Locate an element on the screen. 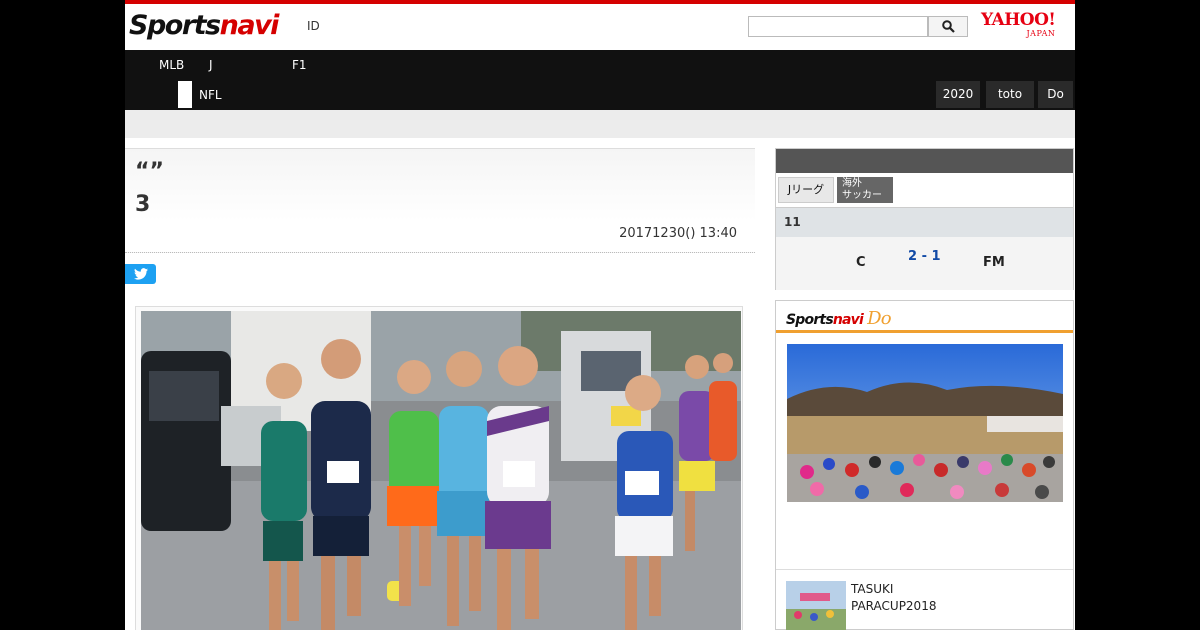  nav-active-marker is located at coordinates (185, 94).